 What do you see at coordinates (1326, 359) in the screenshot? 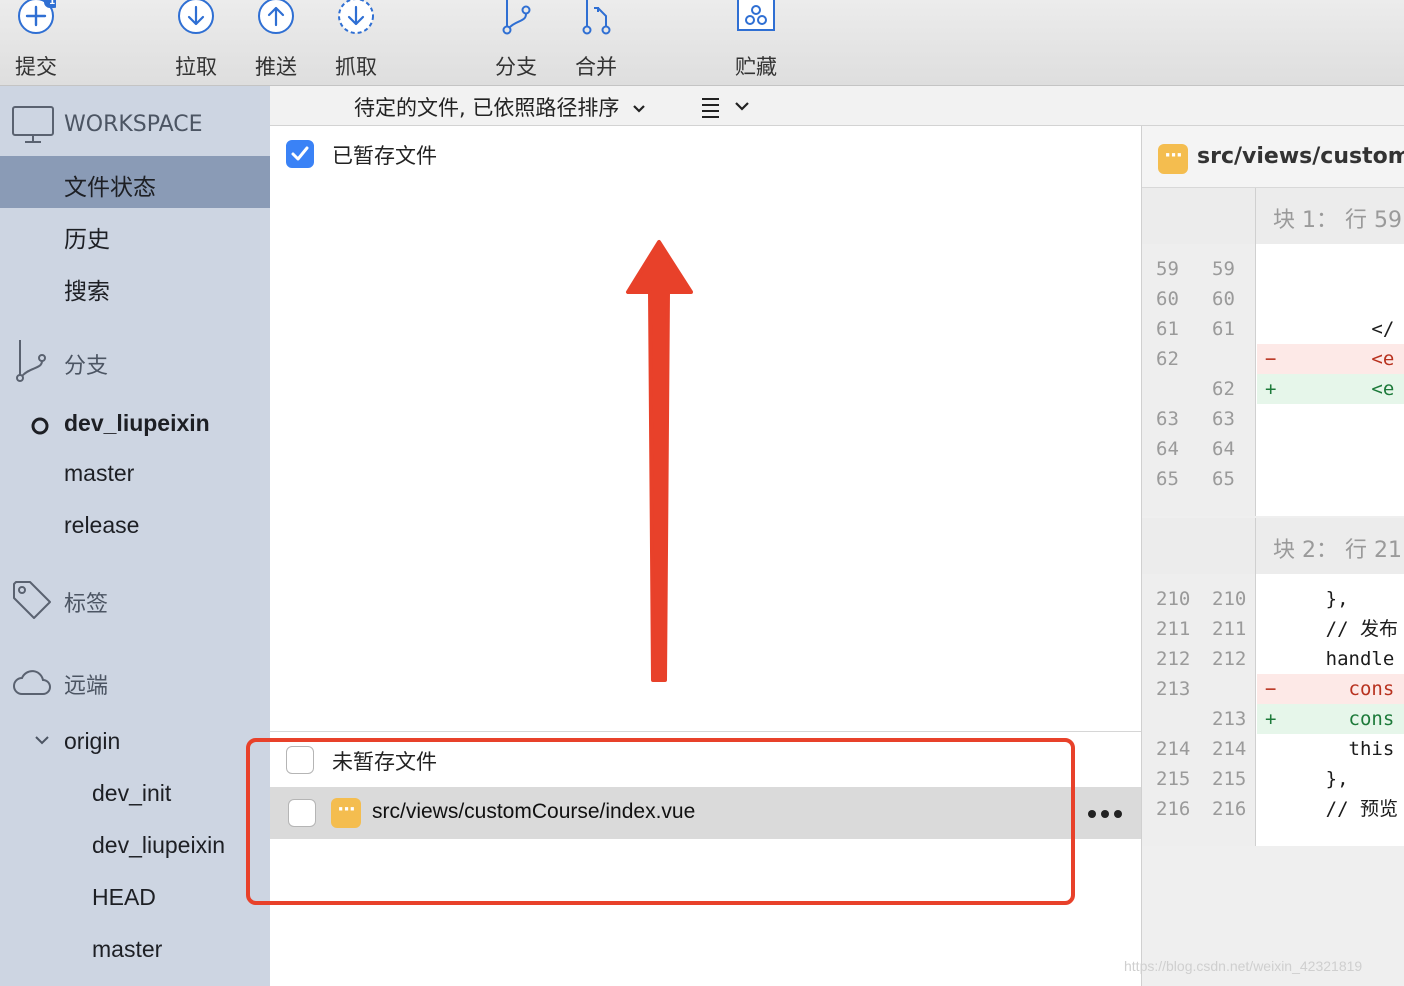
I see `code-text: <e` at bounding box center [1326, 359].